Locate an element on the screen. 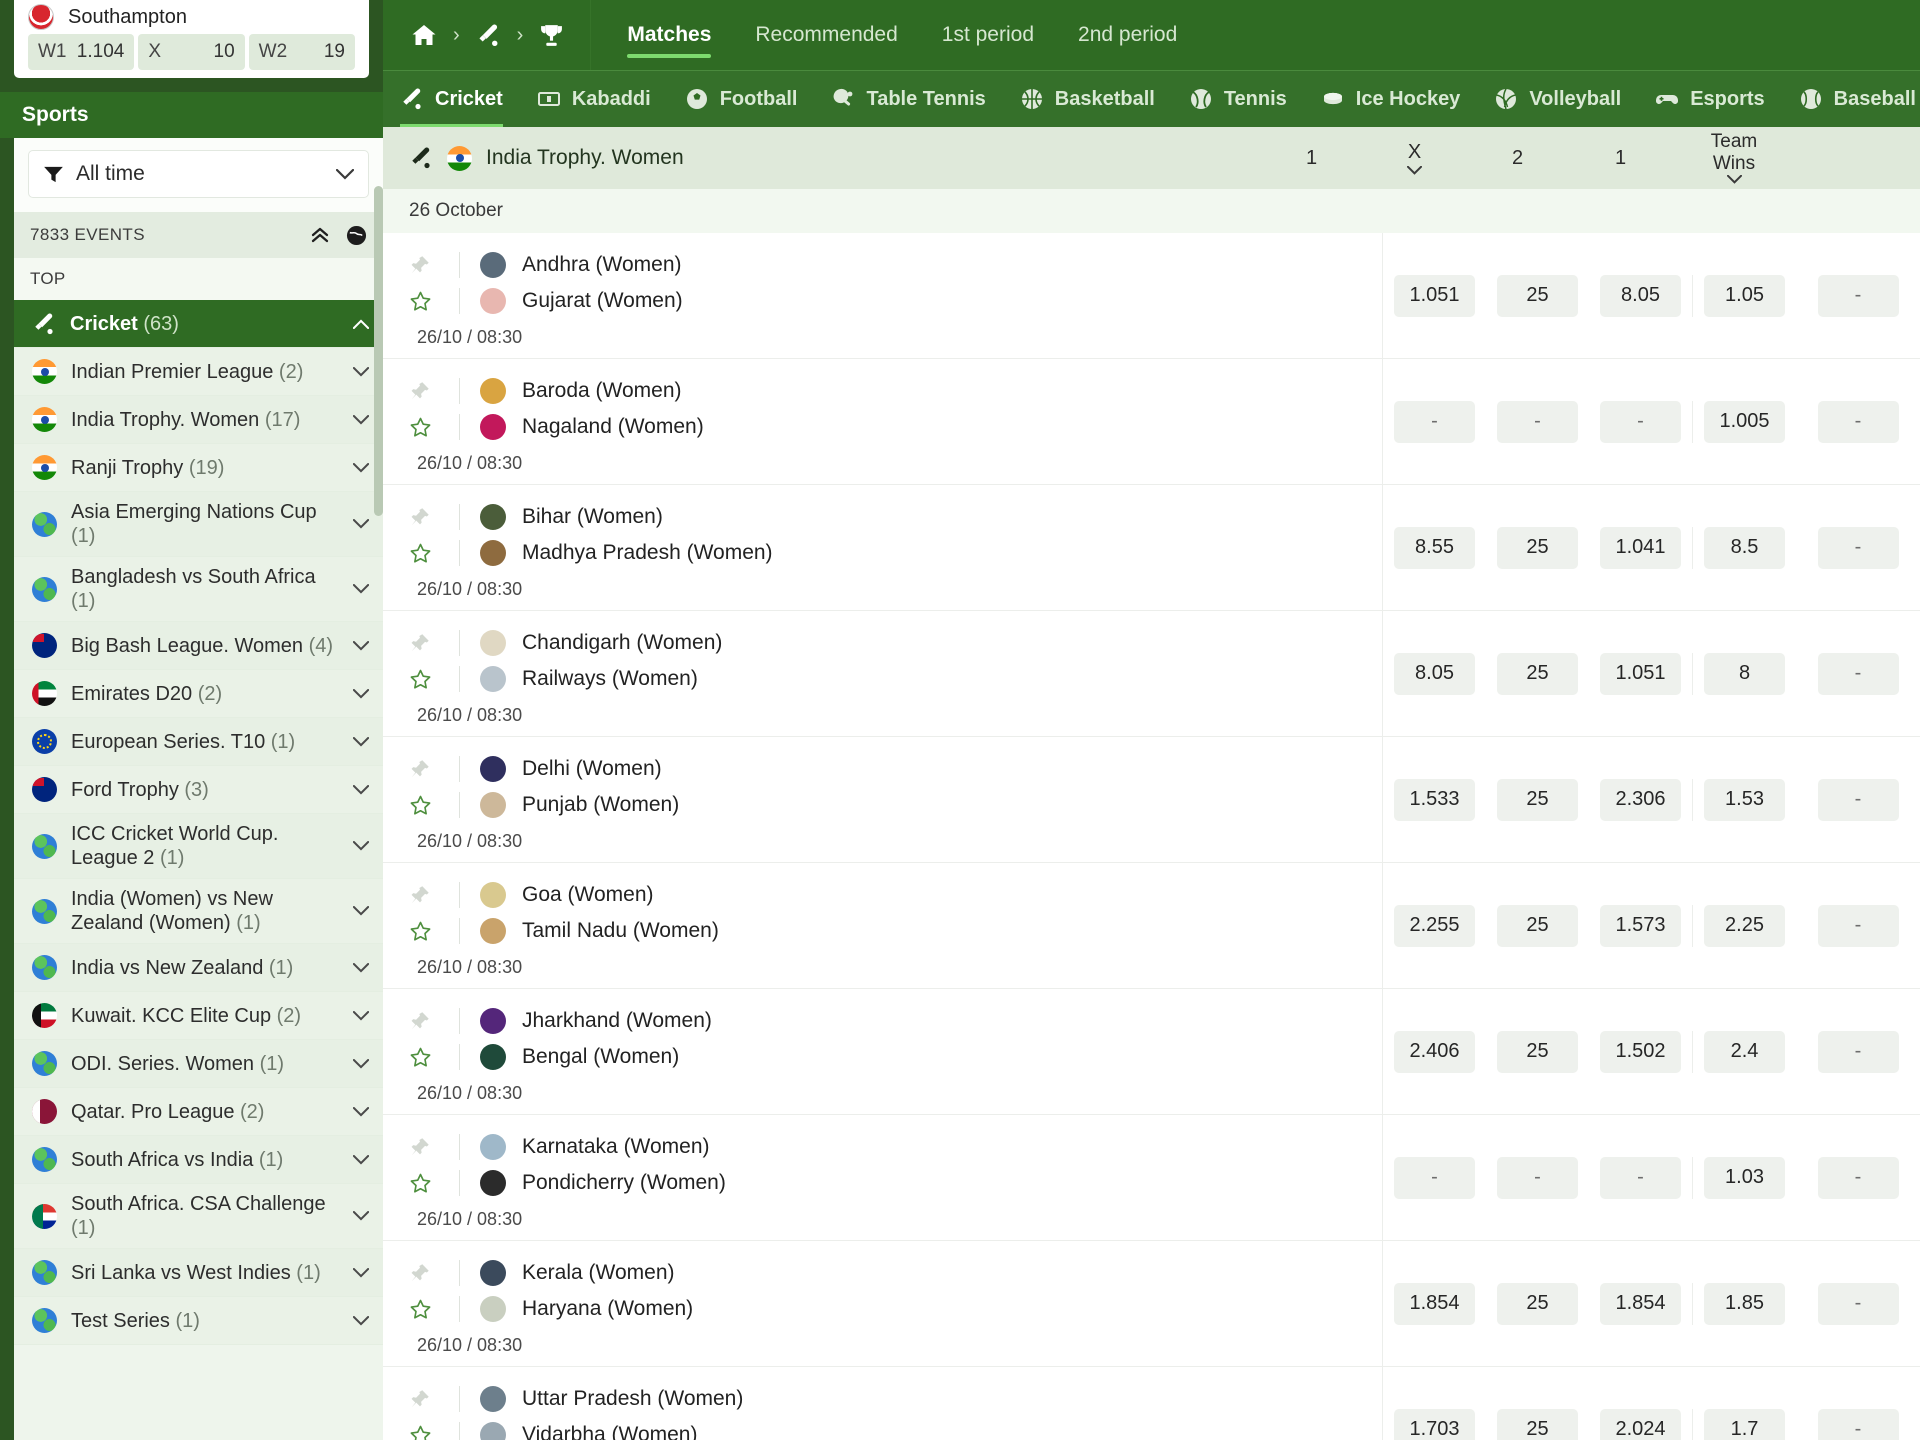 This screenshot has height=1440, width=1920. sidebar-item-big-bash-league-women: Big Bash League. Women (4) is located at coordinates (198, 646).